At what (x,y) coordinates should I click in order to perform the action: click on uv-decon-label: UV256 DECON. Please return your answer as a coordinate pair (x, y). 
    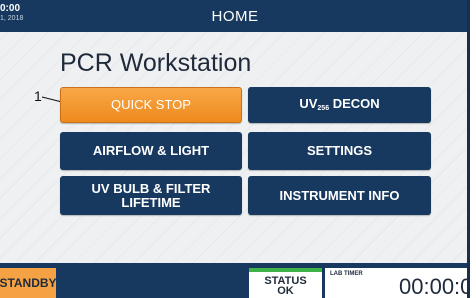
    Looking at the image, I should click on (339, 103).